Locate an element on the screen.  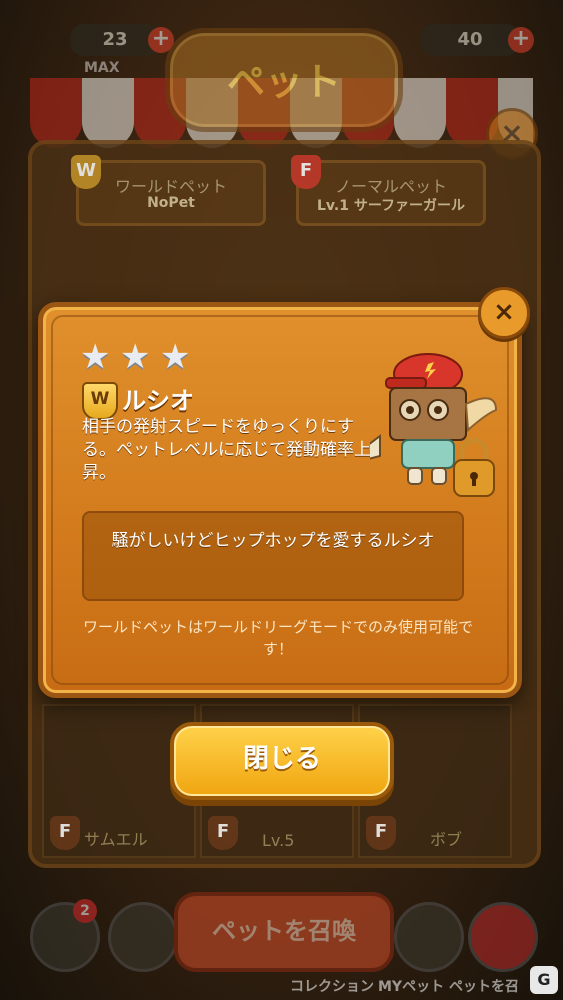
normal-pet-slot: F ノーマルペット Lv.1 サーファーガール is located at coordinates (388, 190).